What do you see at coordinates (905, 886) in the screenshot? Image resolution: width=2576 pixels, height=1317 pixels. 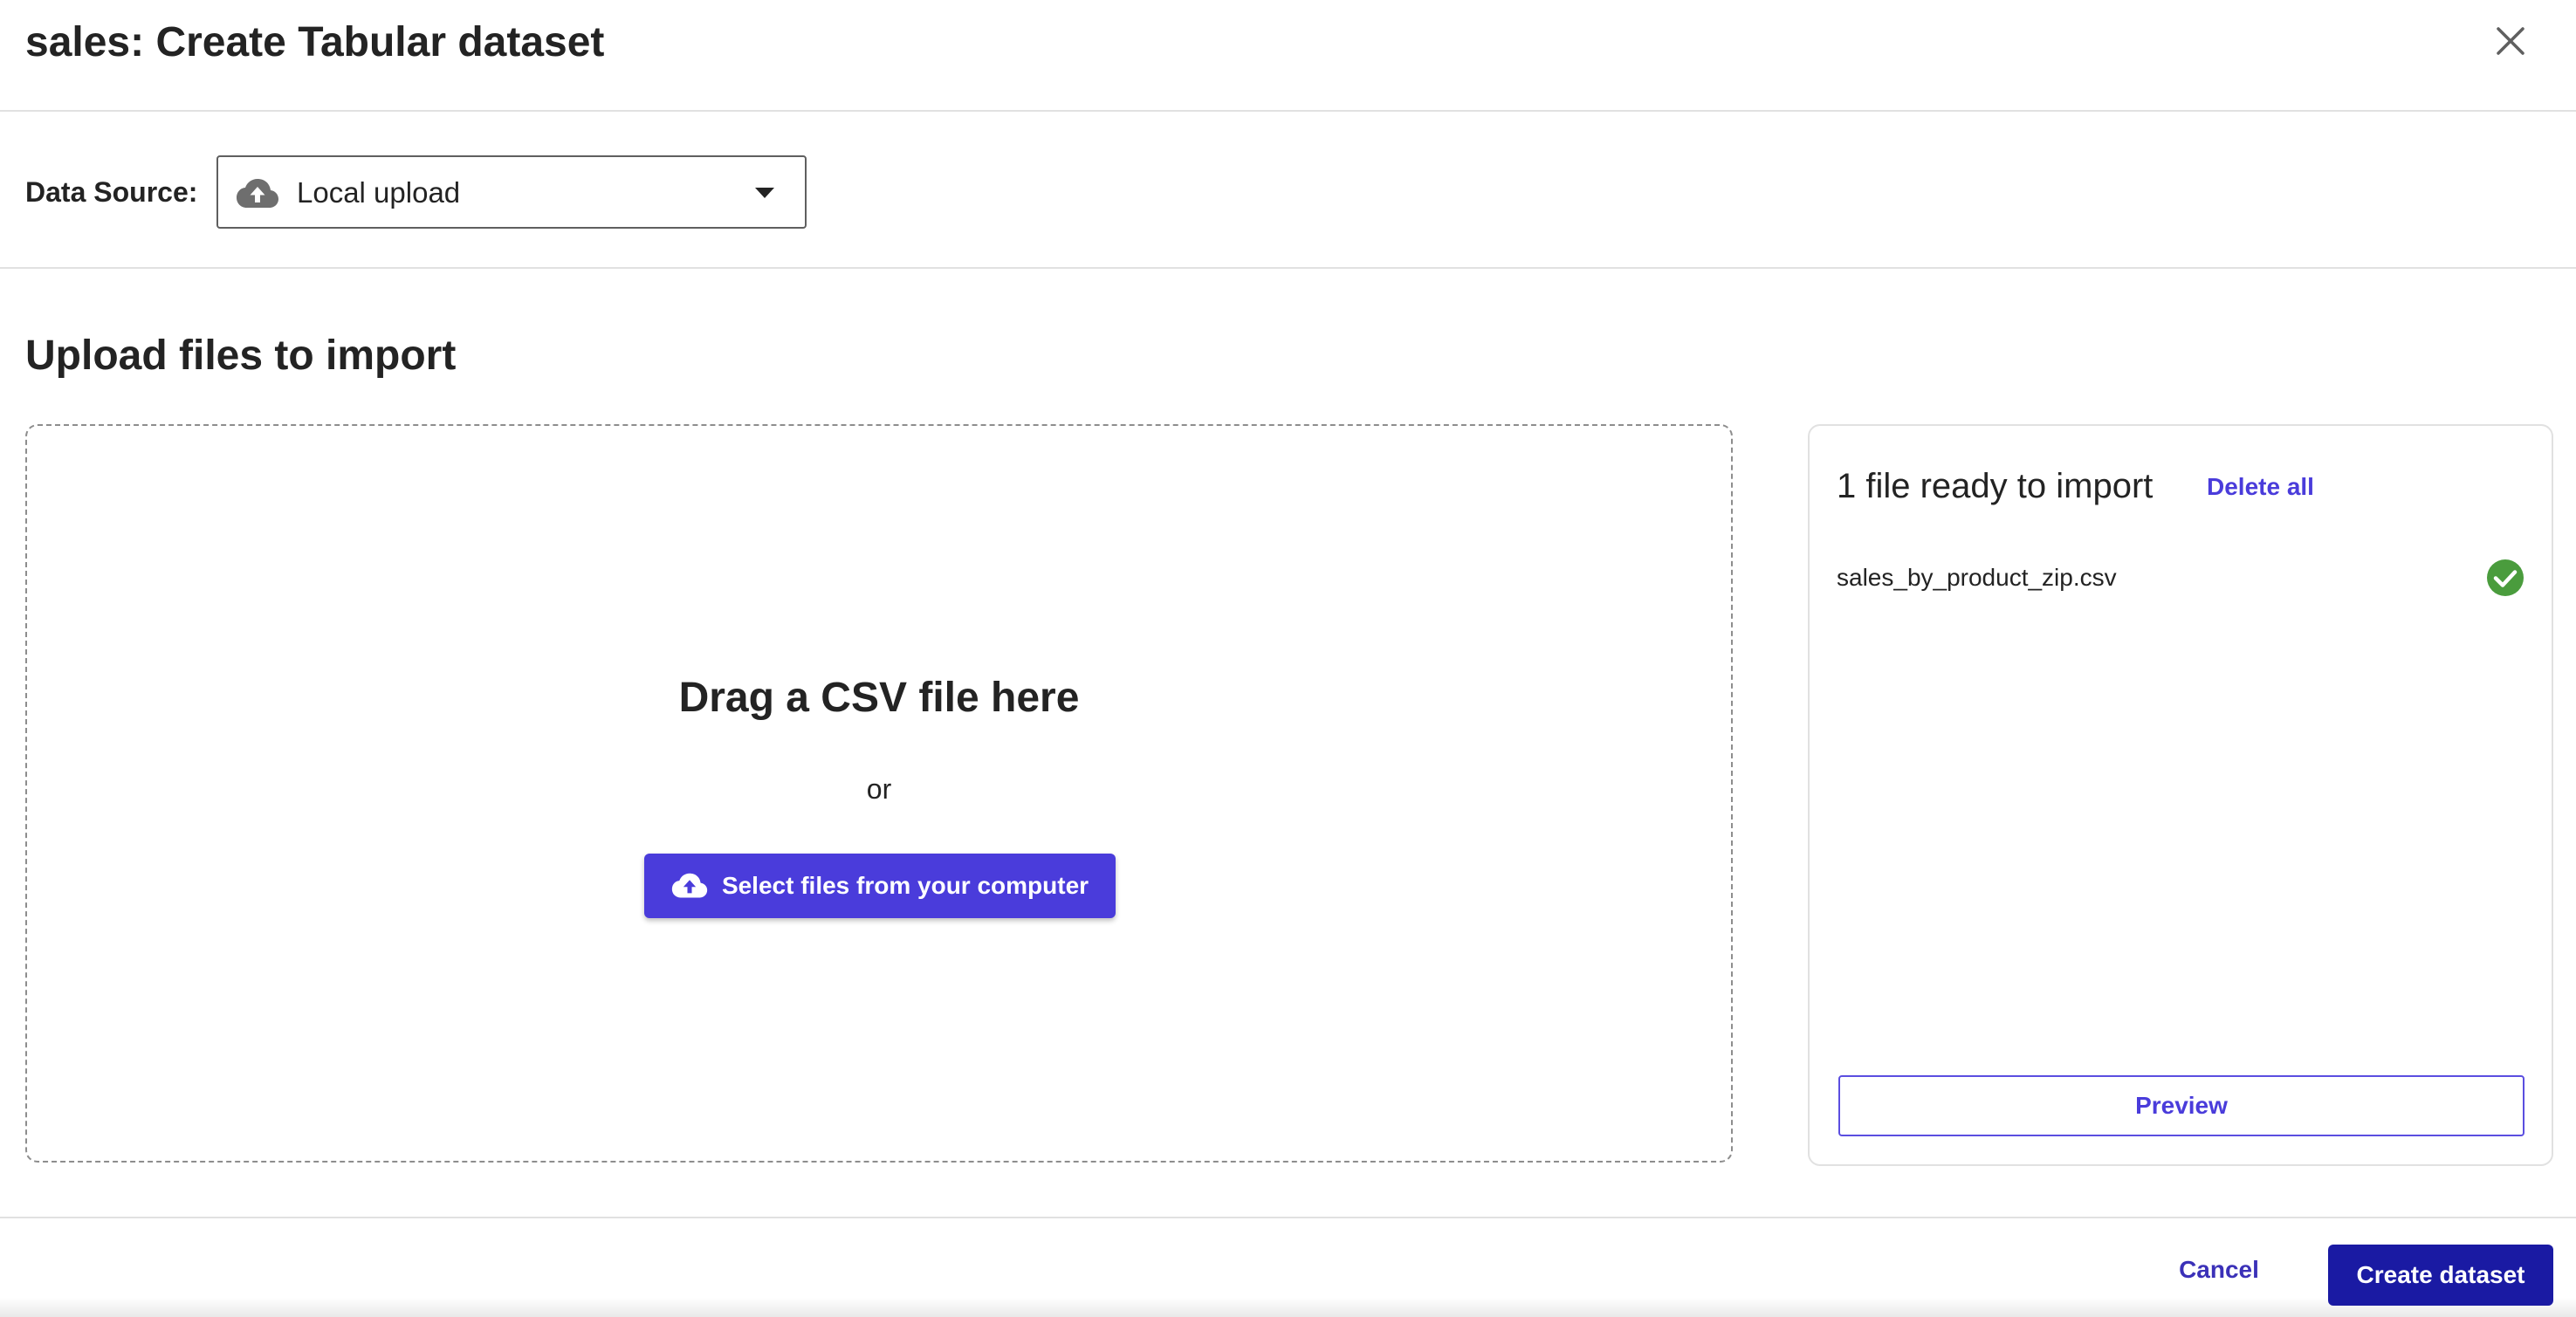 I see `select-files-label: Select files from your computer` at bounding box center [905, 886].